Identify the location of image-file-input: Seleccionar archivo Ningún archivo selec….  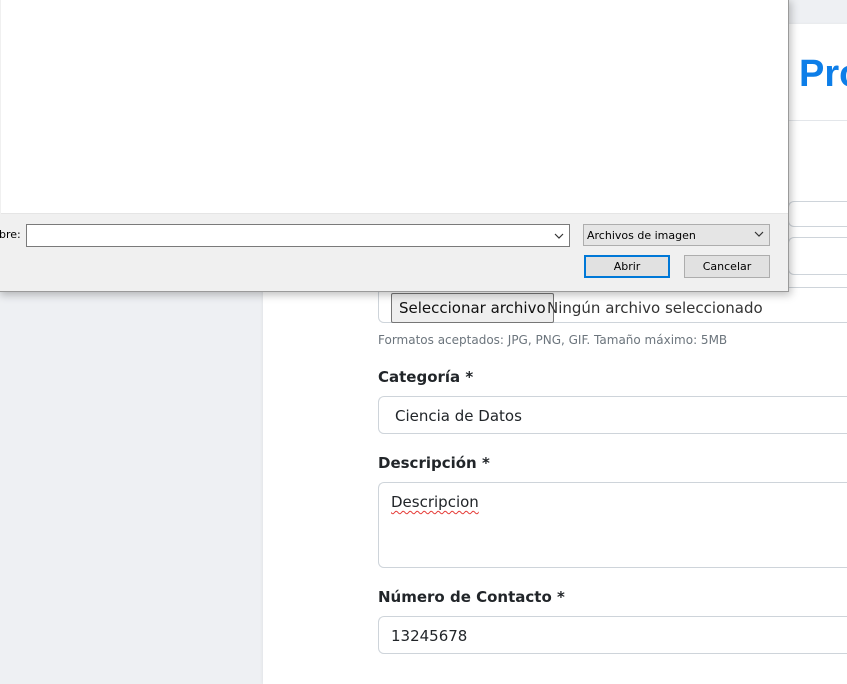
(612, 305).